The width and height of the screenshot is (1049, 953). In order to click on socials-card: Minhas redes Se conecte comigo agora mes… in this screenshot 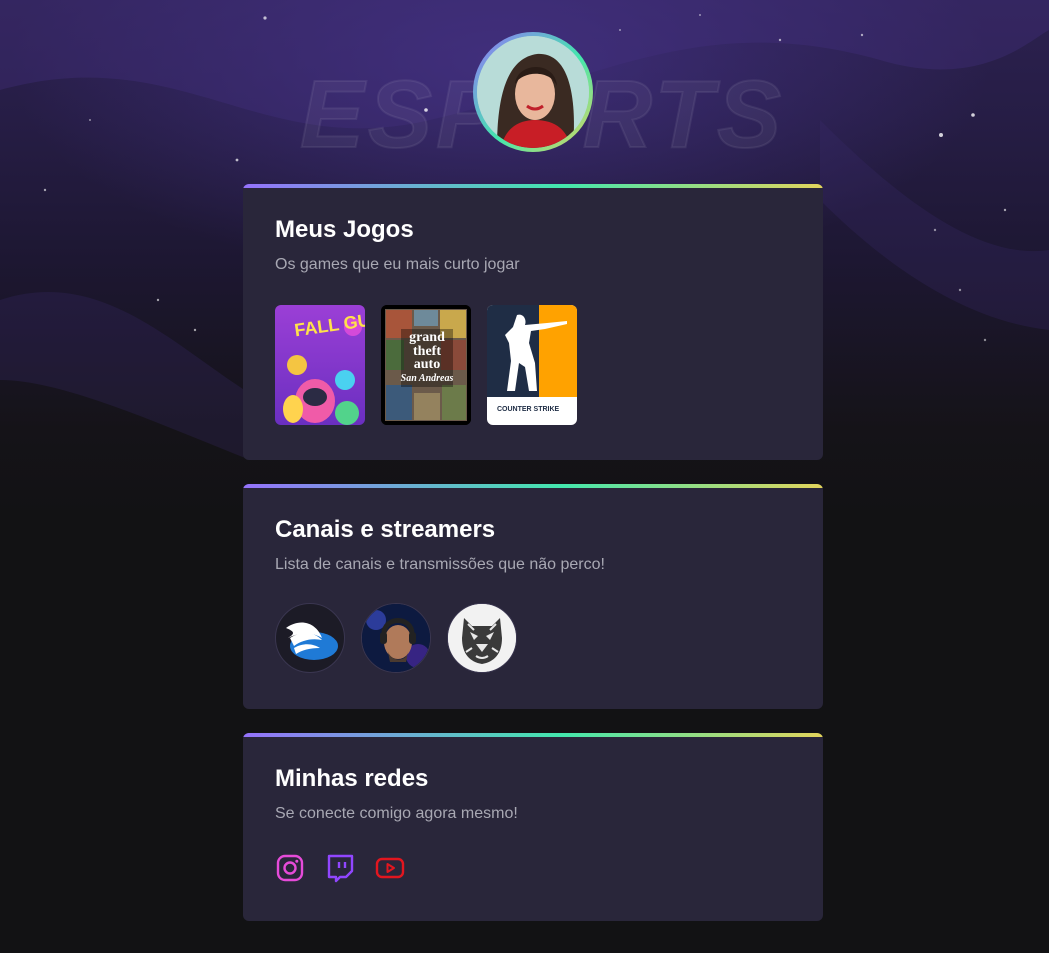, I will do `click(533, 827)`.